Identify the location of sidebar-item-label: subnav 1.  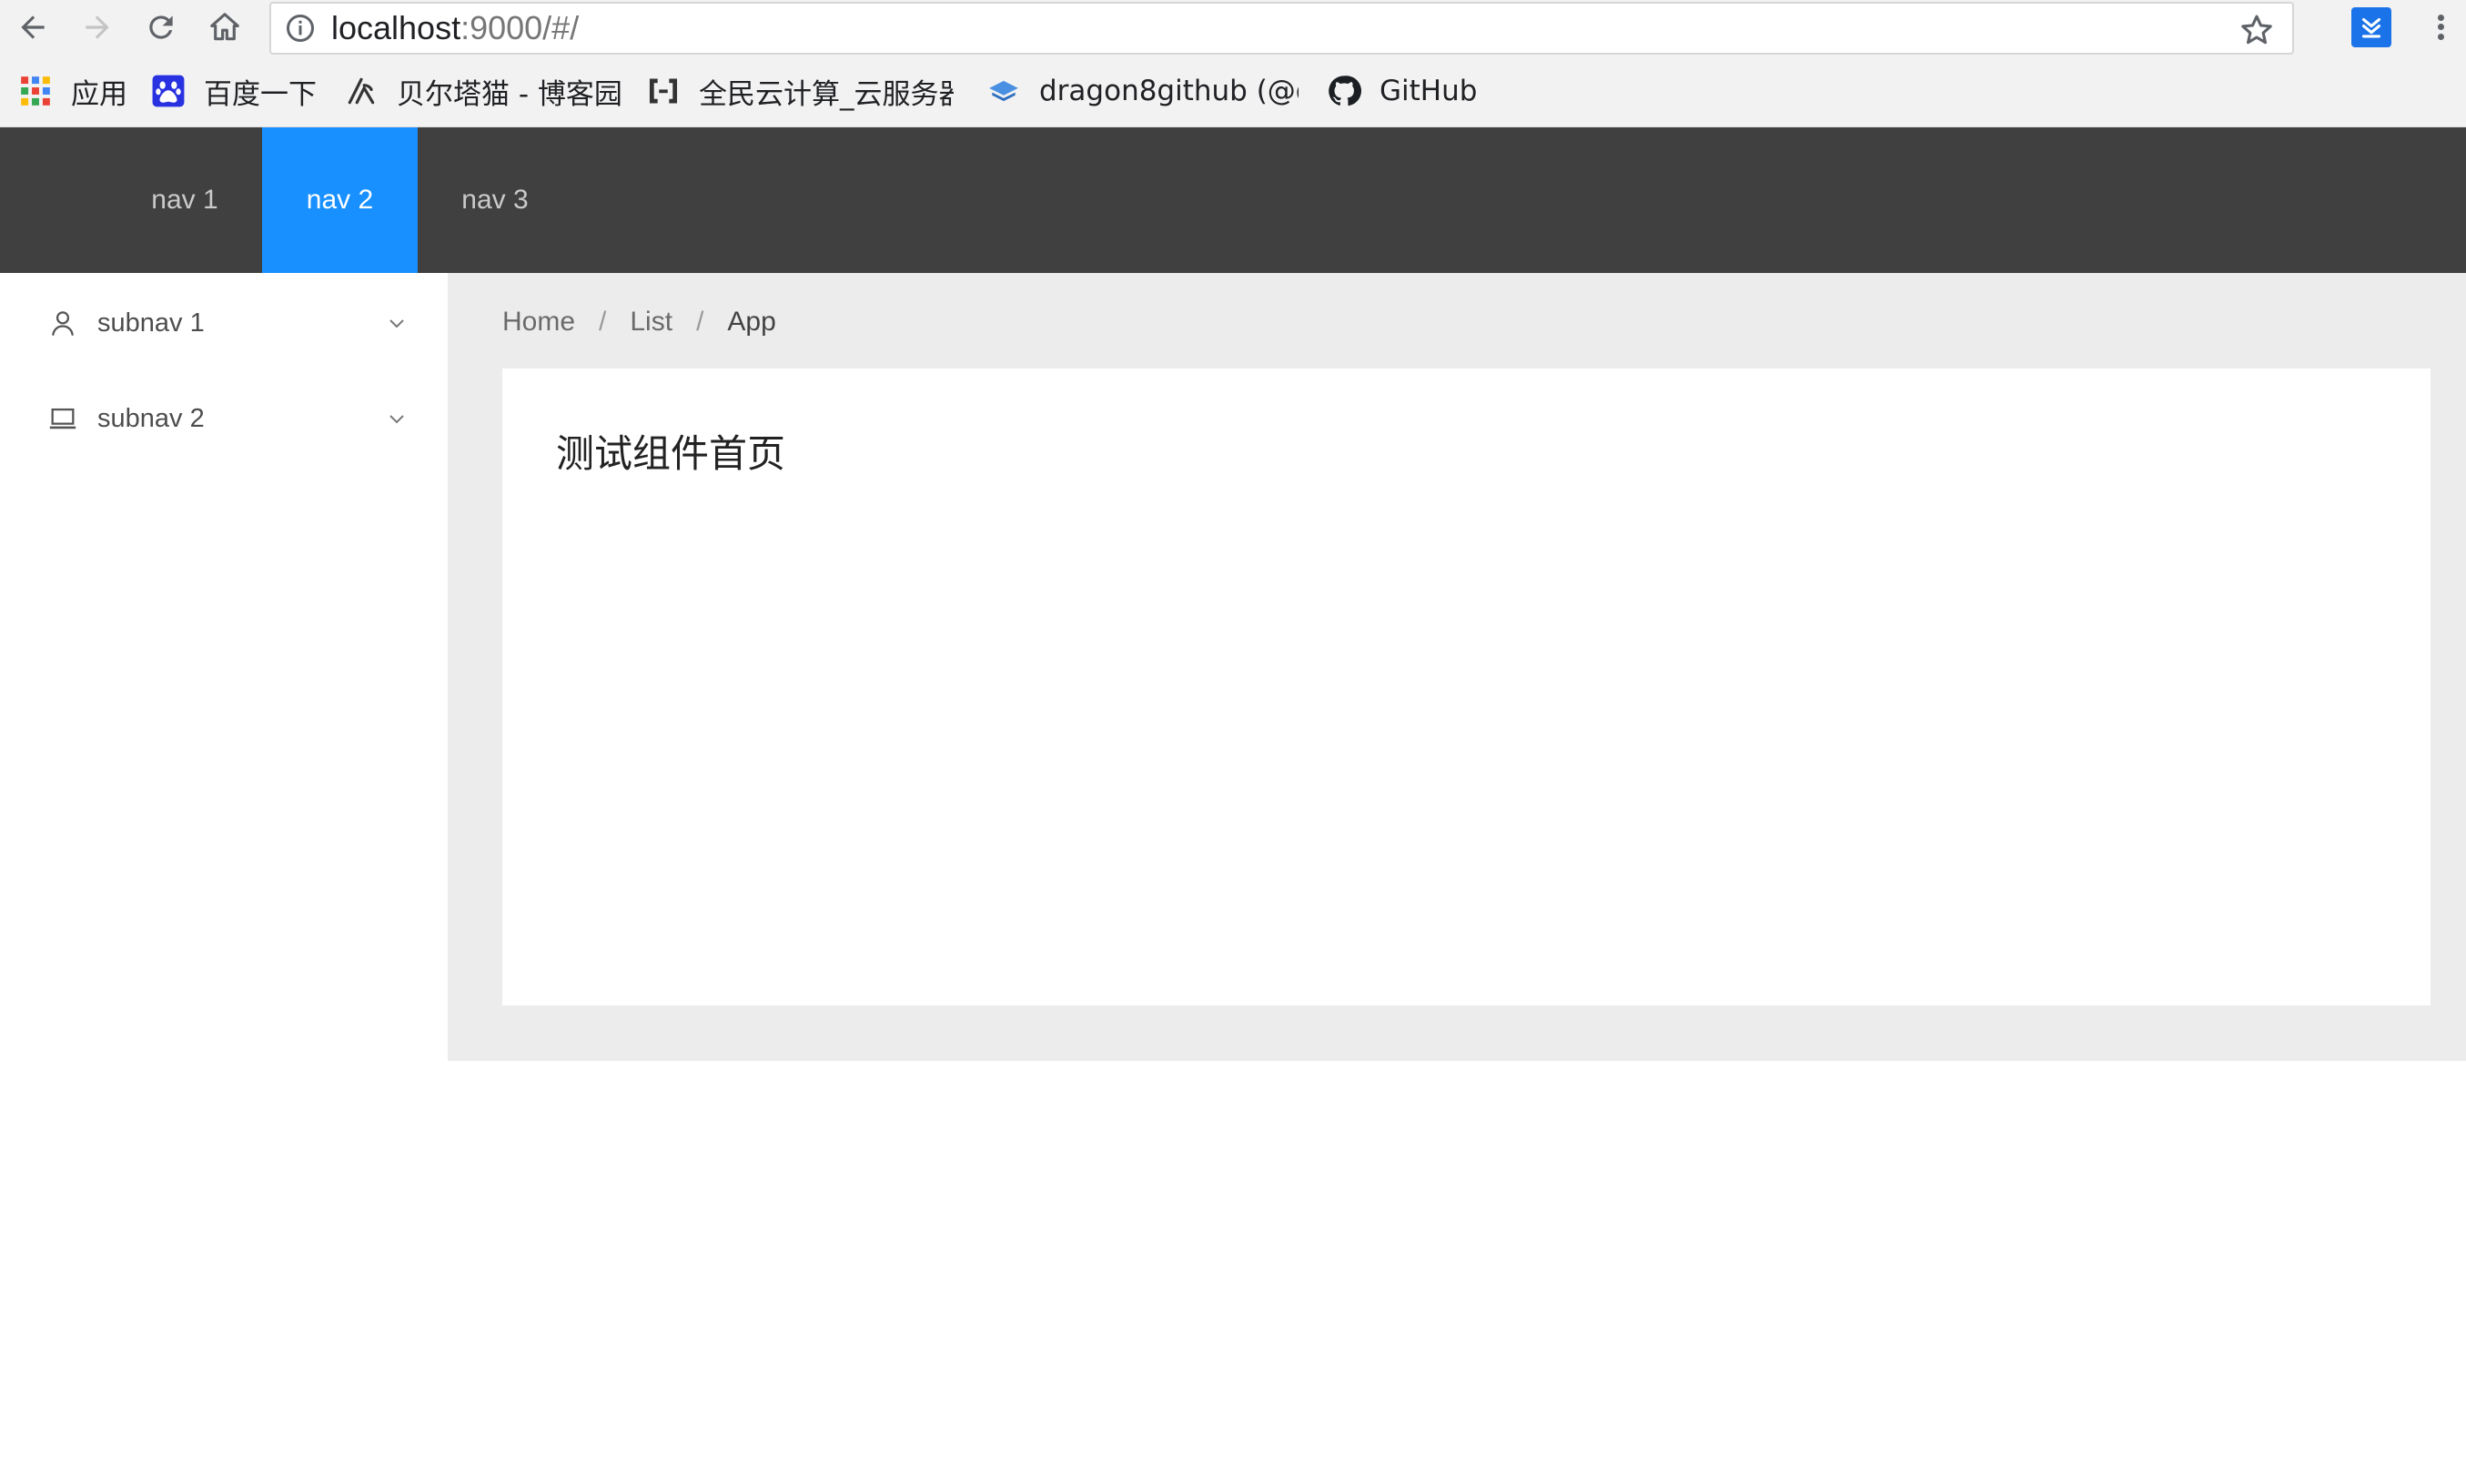
(151, 323).